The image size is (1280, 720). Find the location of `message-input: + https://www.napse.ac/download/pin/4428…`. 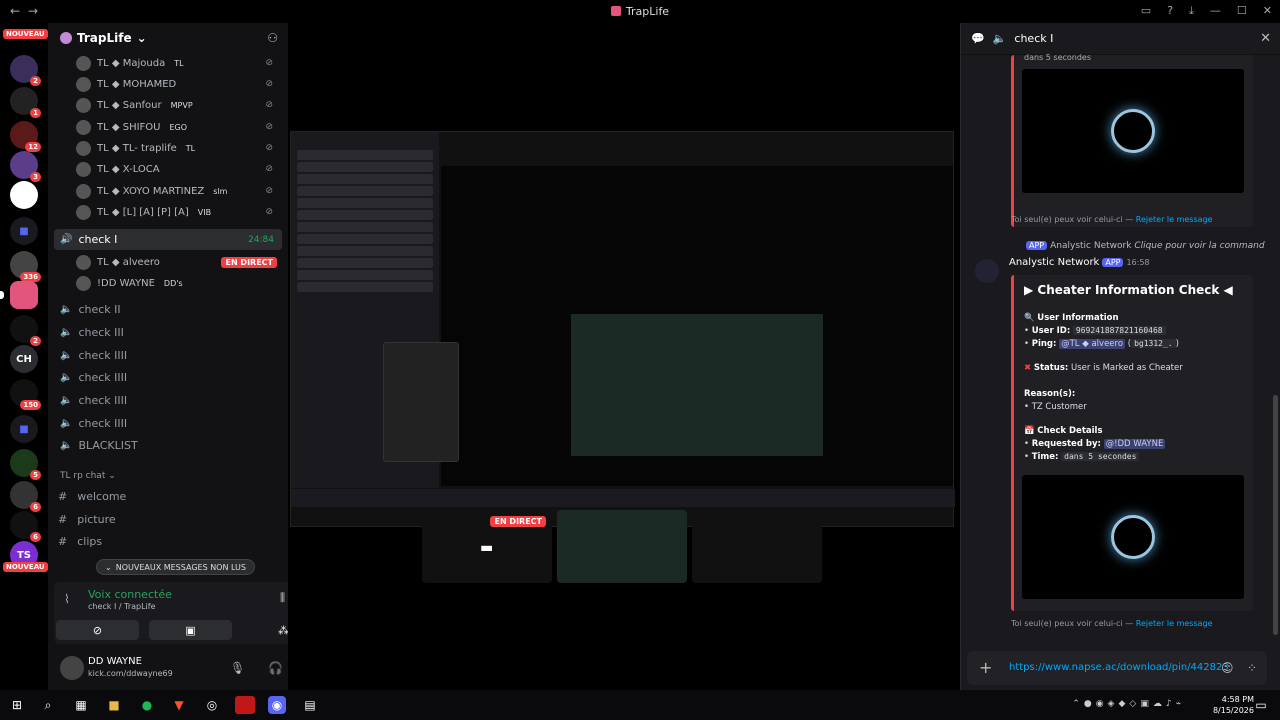

message-input: + https://www.napse.ac/download/pin/4428… is located at coordinates (1117, 668).